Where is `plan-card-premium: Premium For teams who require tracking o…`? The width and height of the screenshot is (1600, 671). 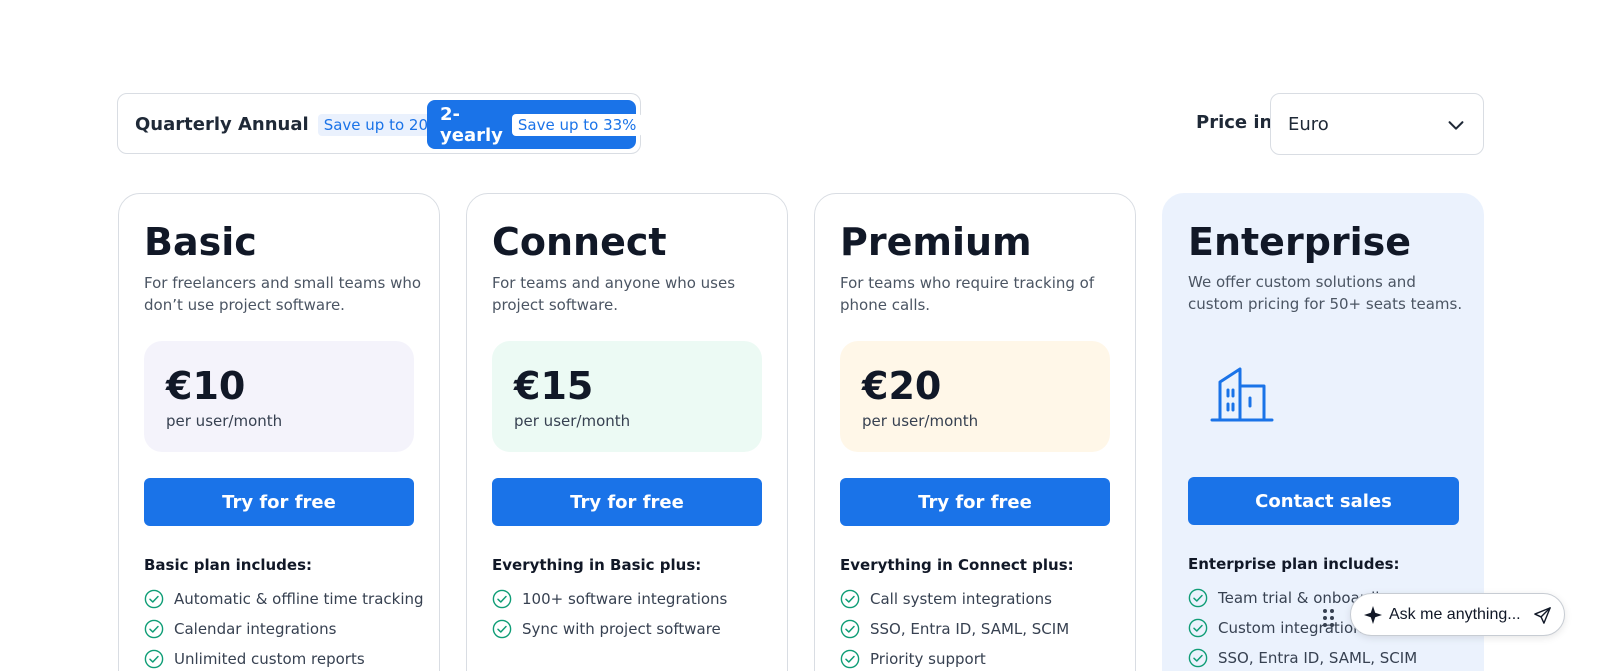 plan-card-premium: Premium For teams who require tracking o… is located at coordinates (975, 432).